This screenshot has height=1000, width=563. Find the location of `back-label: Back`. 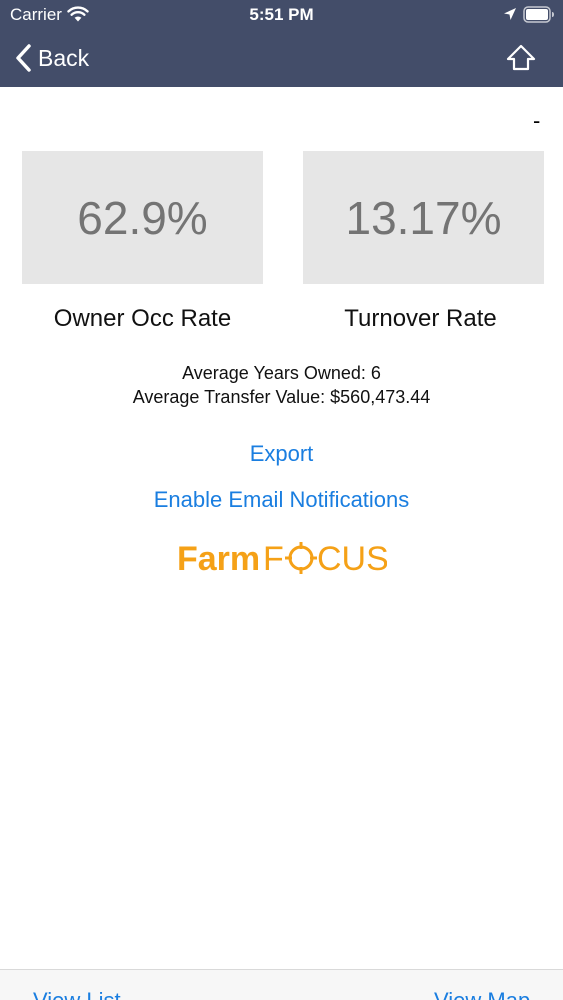

back-label: Back is located at coordinates (64, 57).